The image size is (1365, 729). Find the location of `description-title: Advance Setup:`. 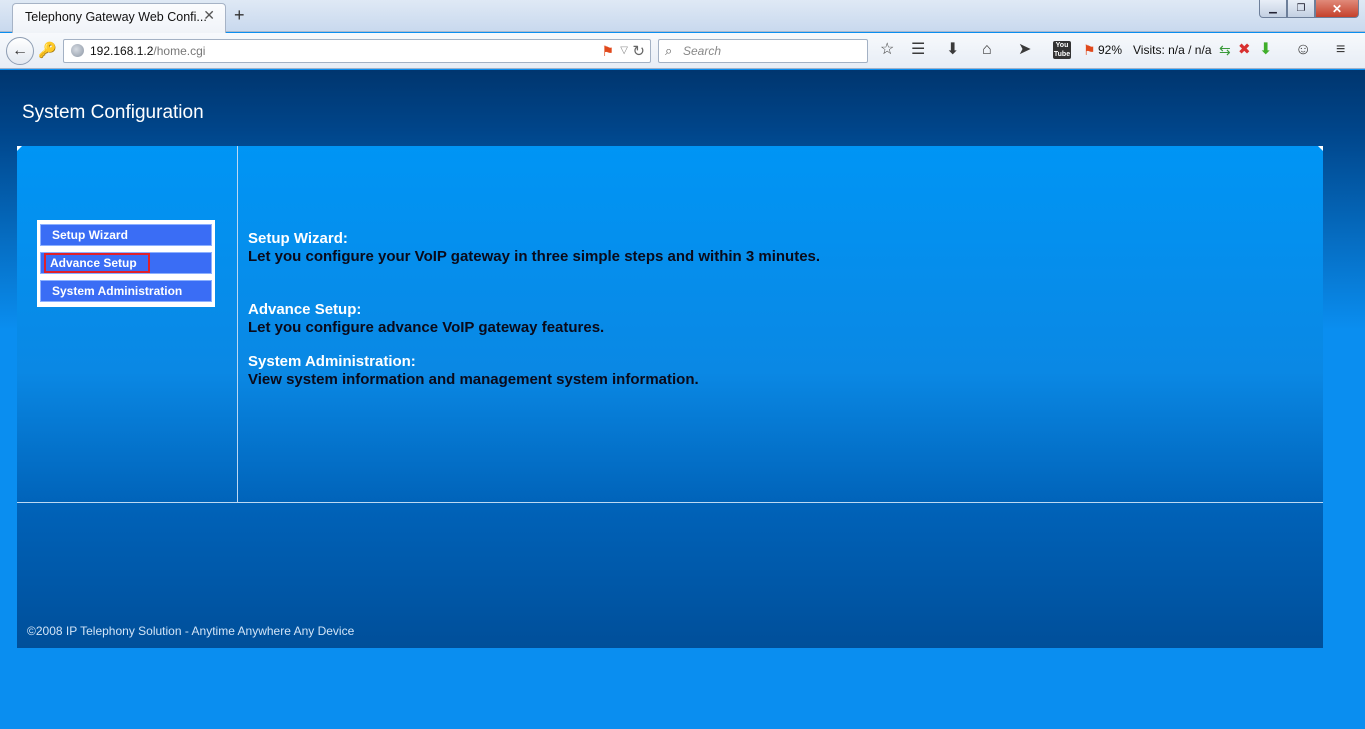

description-title: Advance Setup: is located at coordinates (305, 309).